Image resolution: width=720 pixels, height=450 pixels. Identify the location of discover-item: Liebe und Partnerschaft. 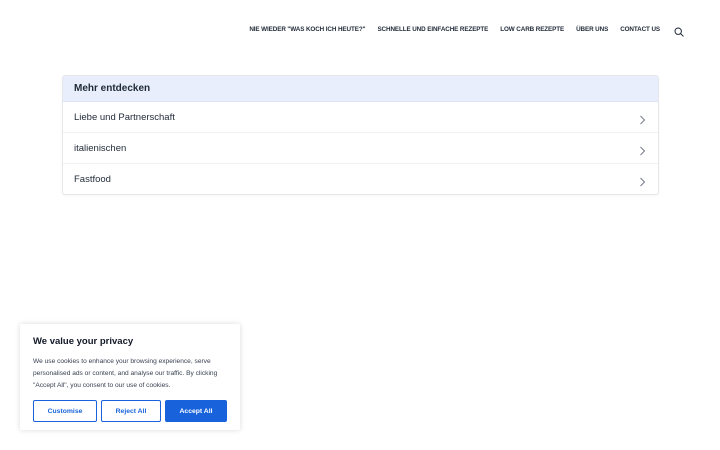
(360, 117).